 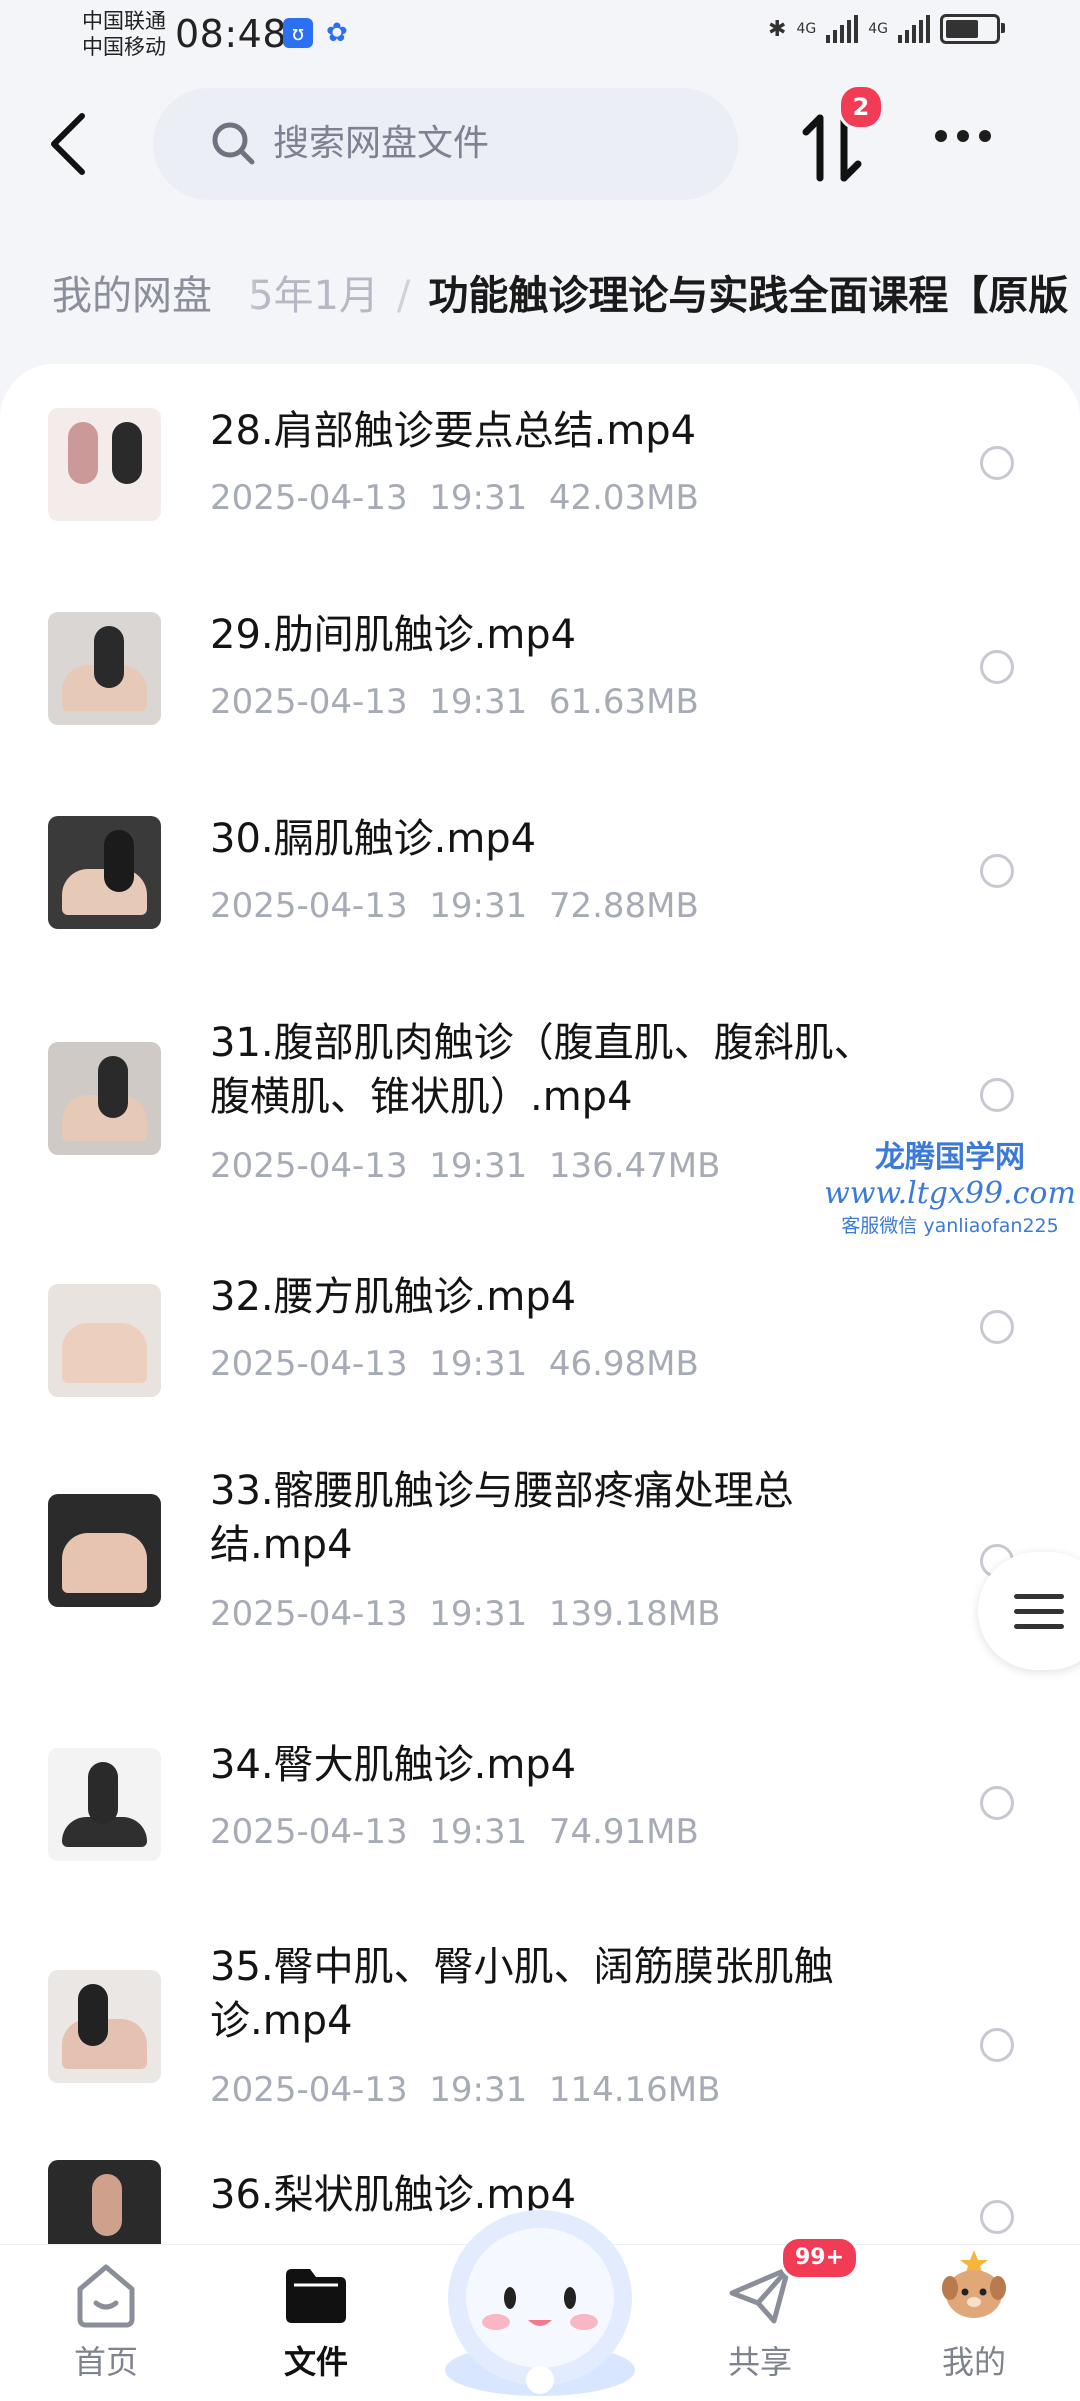 I want to click on breadcrumb-current: 功能触诊理论与实践全面课程【原版, so click(x=748, y=296).